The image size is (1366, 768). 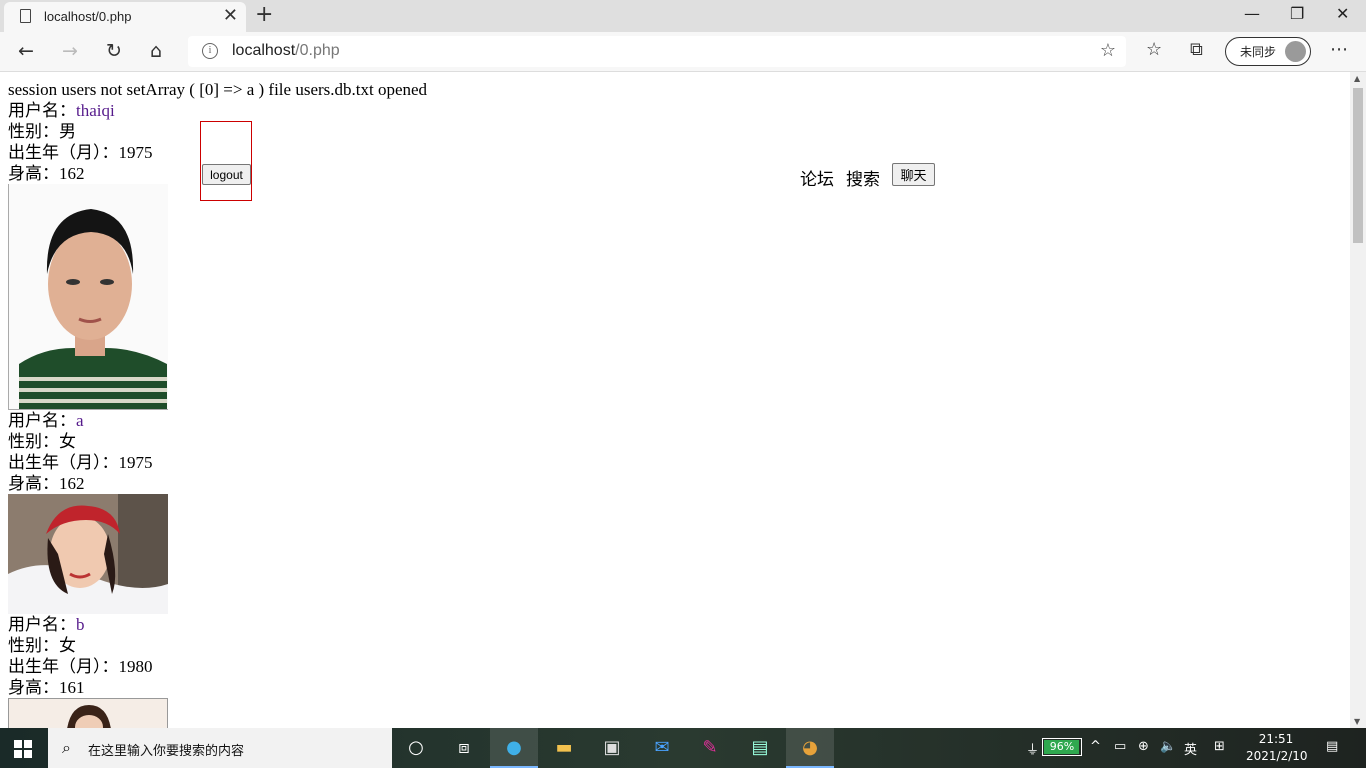 I want to click on tab-active: localhost/0.php ✕, so click(x=125, y=17).